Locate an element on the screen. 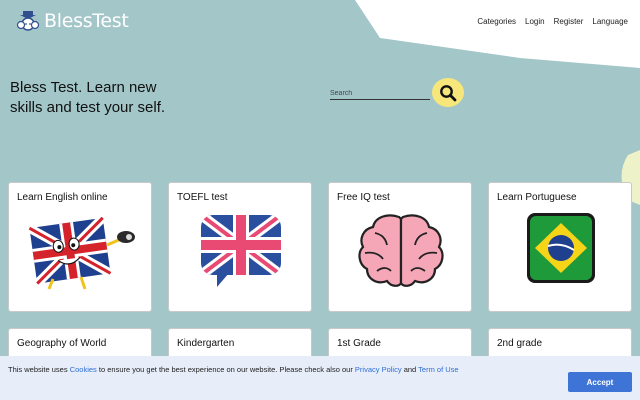  uk-flag-mascot-icon is located at coordinates (81, 252).